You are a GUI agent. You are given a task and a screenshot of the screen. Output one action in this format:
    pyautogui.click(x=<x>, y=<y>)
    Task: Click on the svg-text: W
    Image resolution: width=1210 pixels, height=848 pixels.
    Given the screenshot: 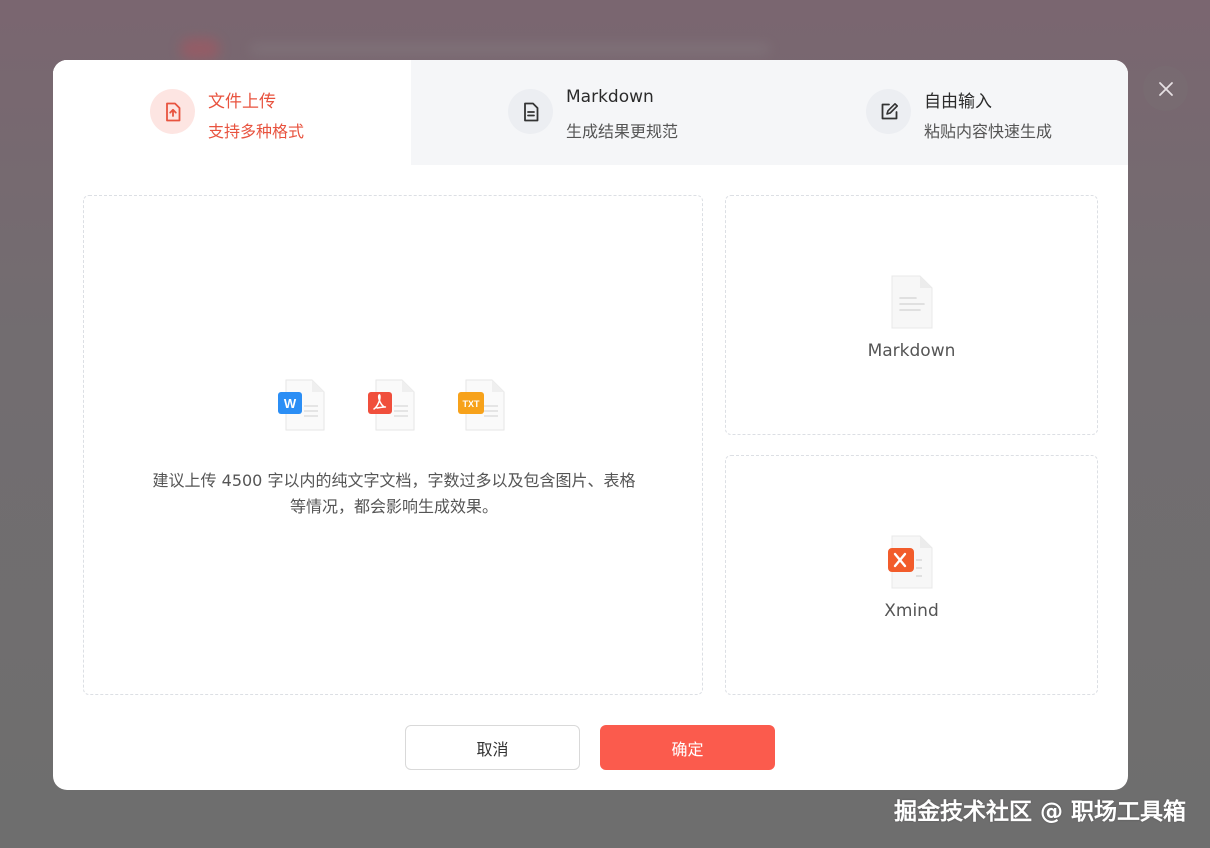 What is the action you would take?
    pyautogui.click(x=290, y=403)
    